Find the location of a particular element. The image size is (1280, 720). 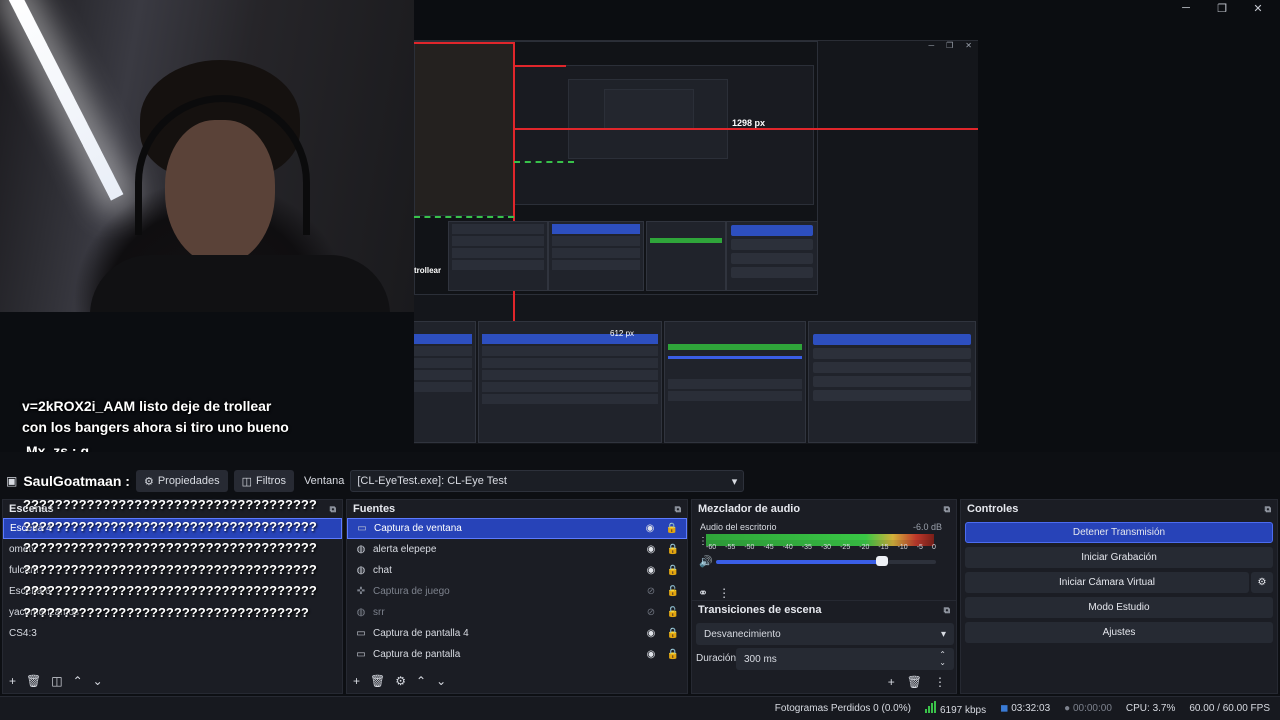

window-select: [CL-EyeTest.exe]: CL-Eye Test ▾ is located at coordinates (547, 481).